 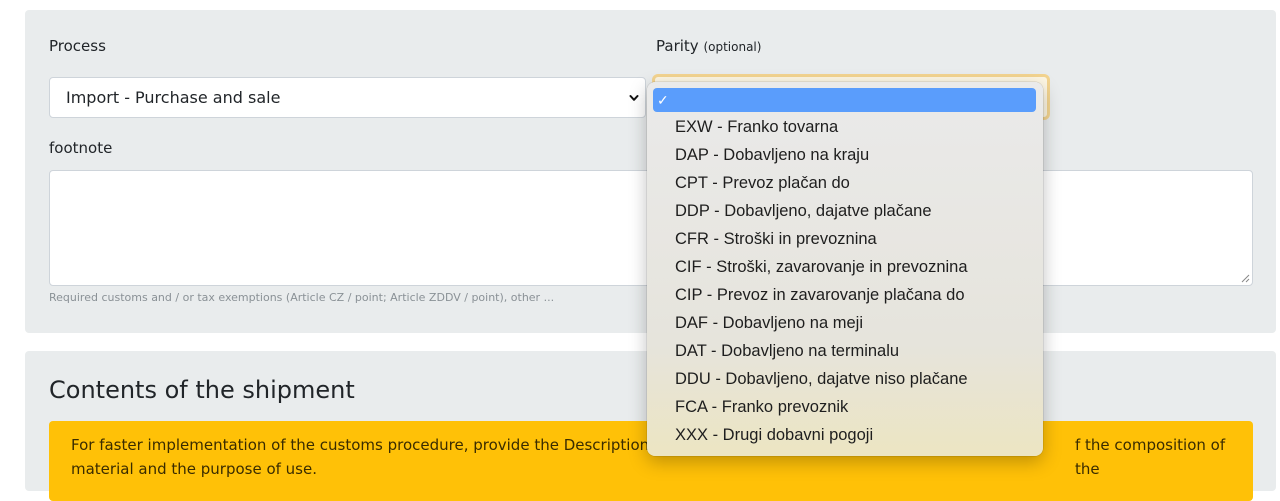 What do you see at coordinates (663, 100) in the screenshot?
I see `checkmark-icon: ✓` at bounding box center [663, 100].